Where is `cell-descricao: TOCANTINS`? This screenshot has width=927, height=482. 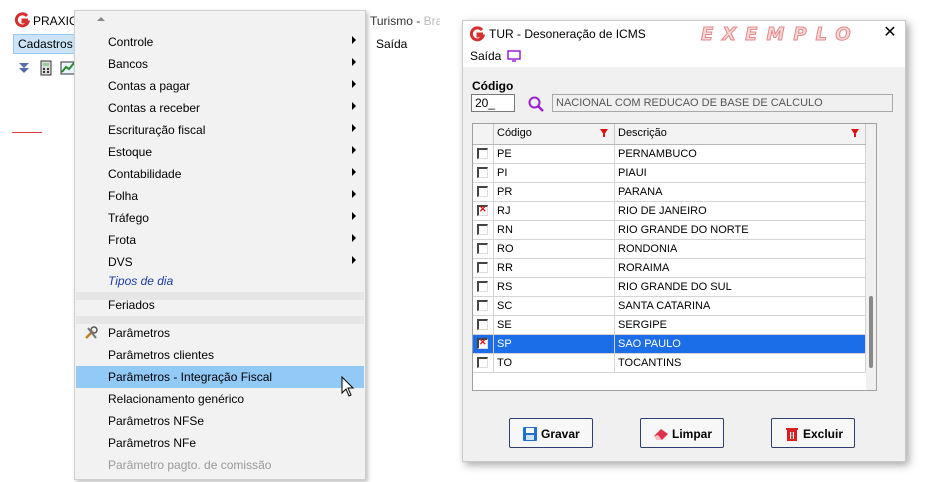
cell-descricao: TOCANTINS is located at coordinates (740, 363).